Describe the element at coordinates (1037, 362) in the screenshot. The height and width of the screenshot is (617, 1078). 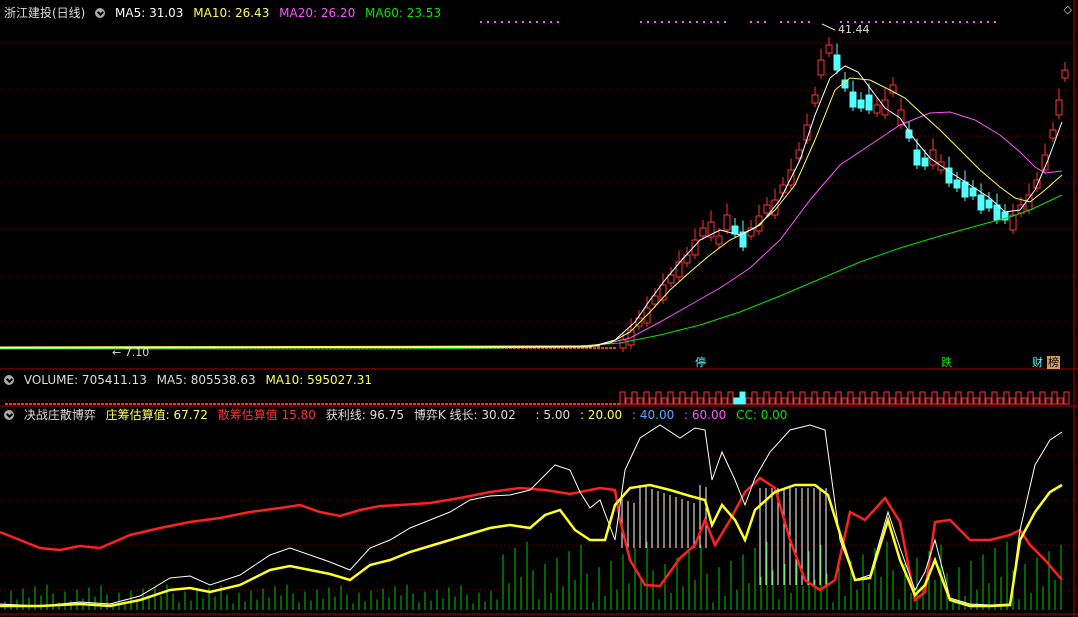
I see `finance-tag: 财` at that location.